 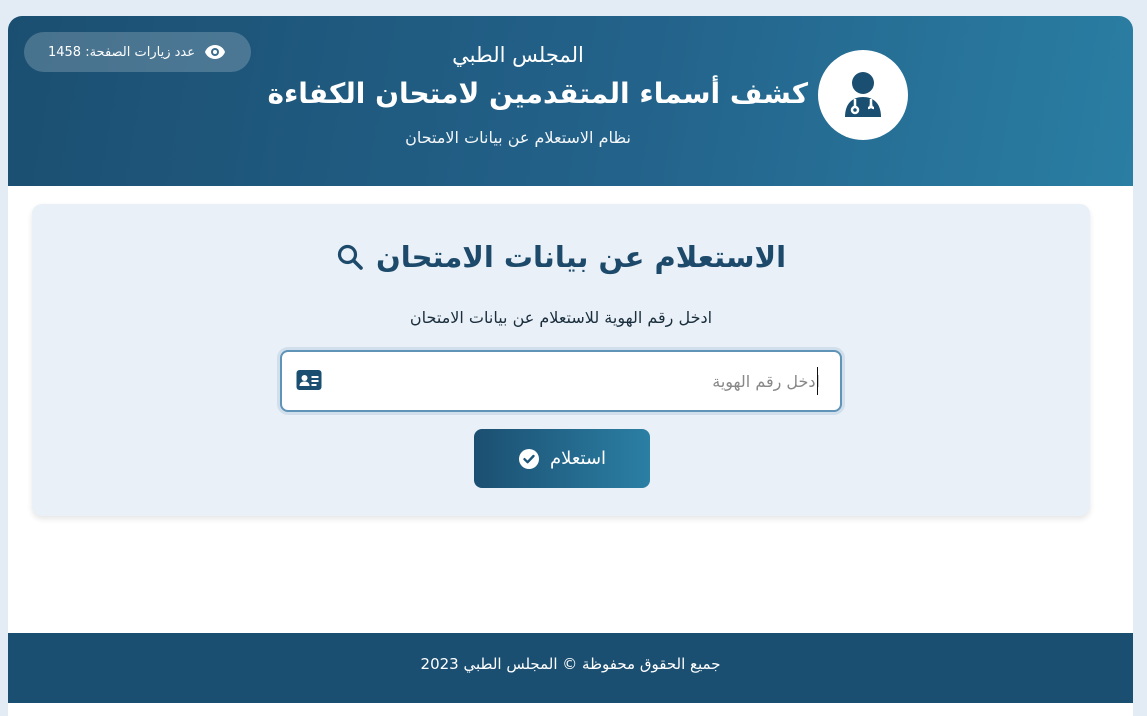 I want to click on id-input-wrapper, so click(x=561, y=381).